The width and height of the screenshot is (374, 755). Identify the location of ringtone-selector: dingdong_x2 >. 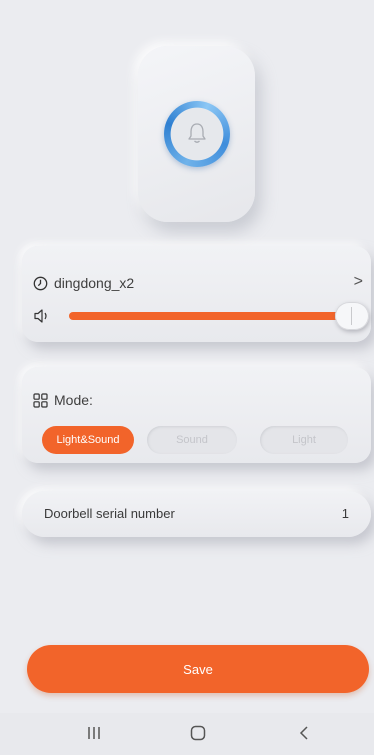
(198, 283).